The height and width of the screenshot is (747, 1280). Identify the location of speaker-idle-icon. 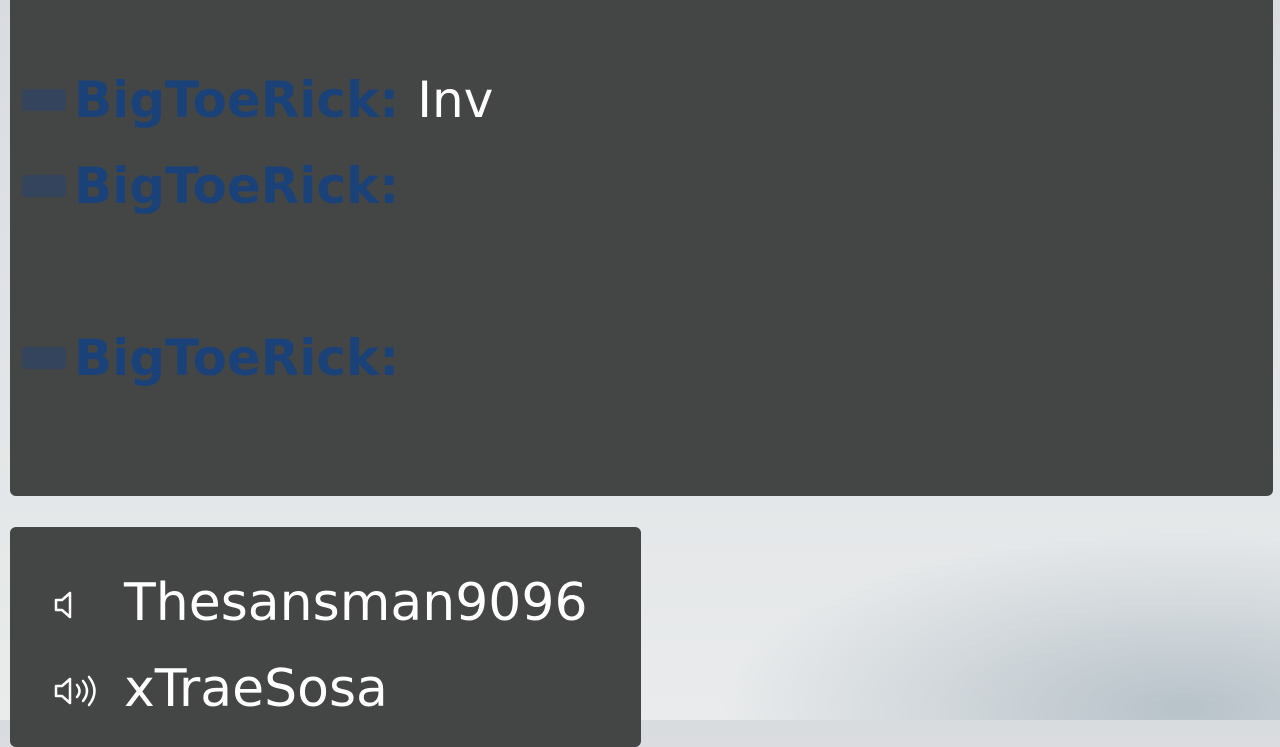
(63, 605).